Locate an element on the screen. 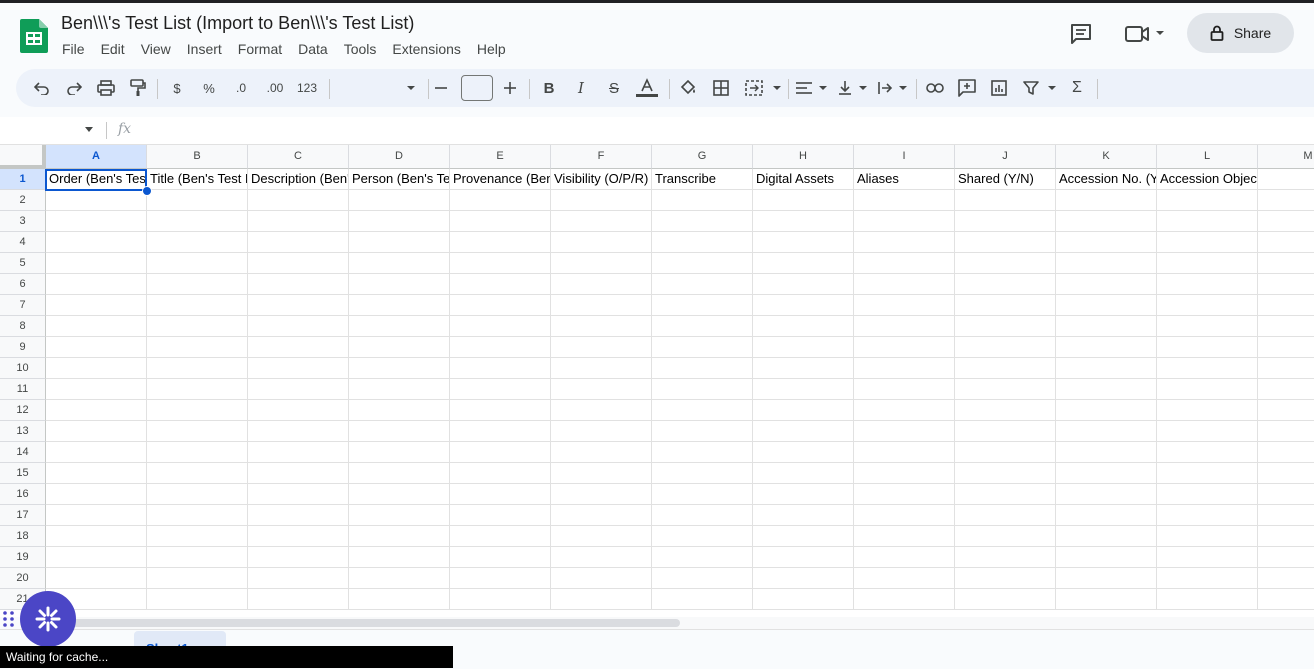 This screenshot has height=669, width=1314. row-header-20: 20 is located at coordinates (23, 578).